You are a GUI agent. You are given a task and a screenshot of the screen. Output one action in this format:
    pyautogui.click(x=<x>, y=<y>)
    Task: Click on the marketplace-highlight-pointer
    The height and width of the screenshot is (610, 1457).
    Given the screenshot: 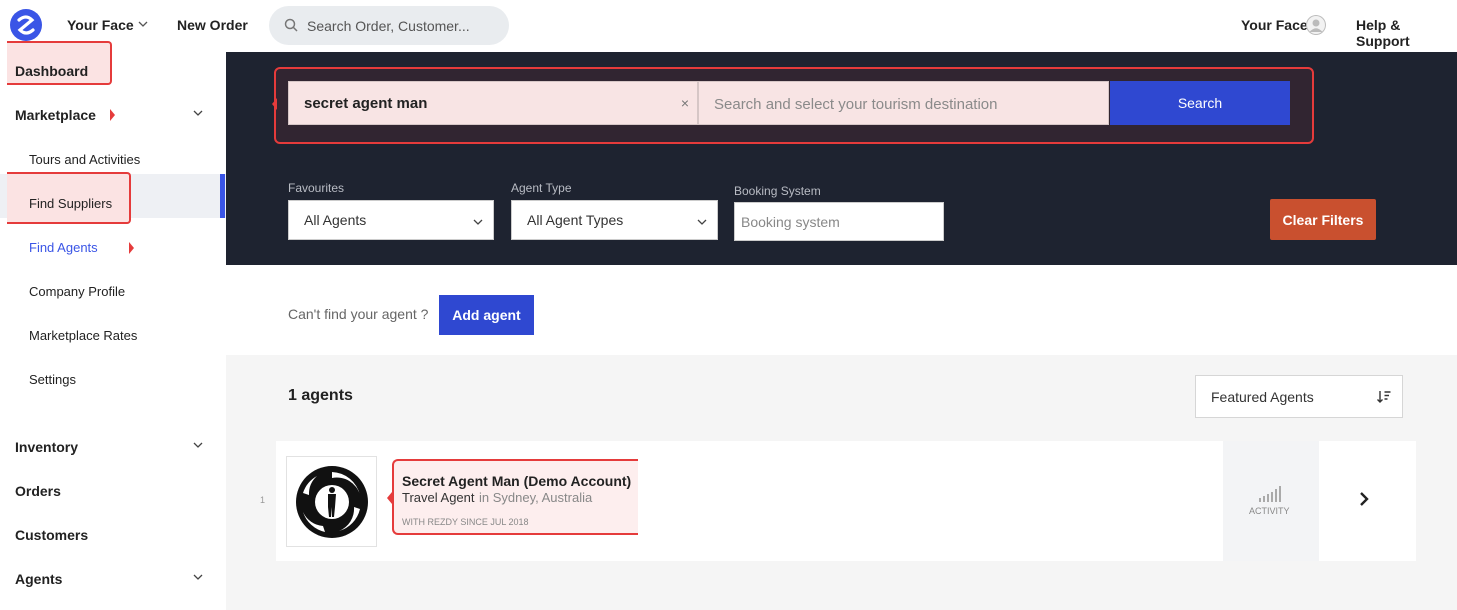 What is the action you would take?
    pyautogui.click(x=112, y=115)
    